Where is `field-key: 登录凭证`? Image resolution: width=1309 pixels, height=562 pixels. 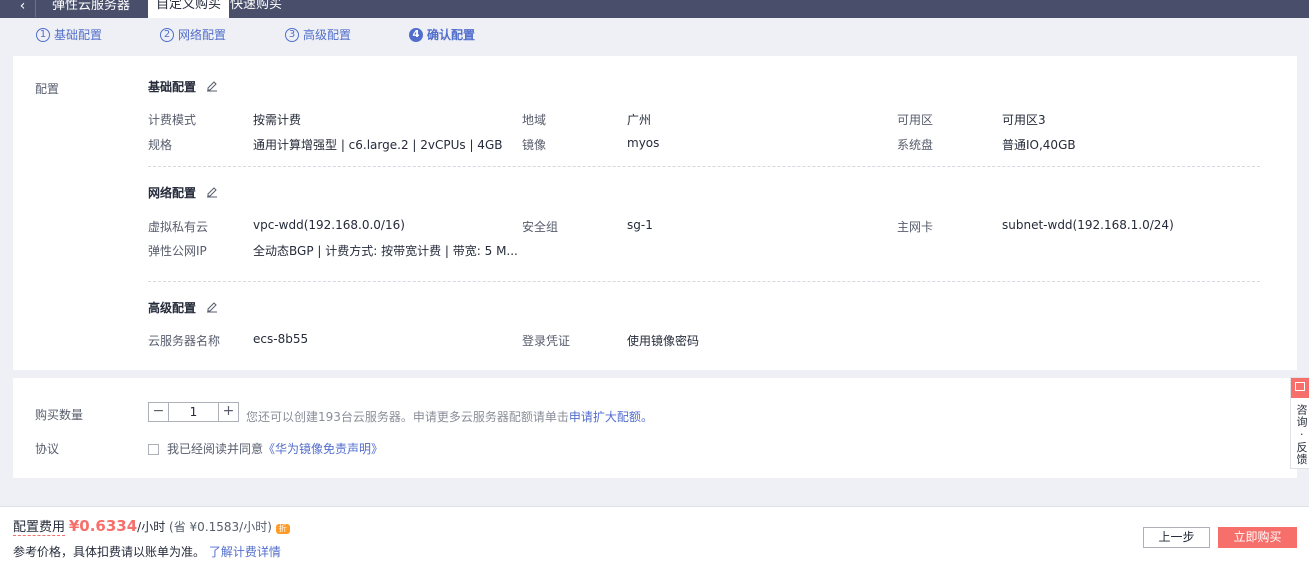
field-key: 登录凭证 is located at coordinates (546, 341).